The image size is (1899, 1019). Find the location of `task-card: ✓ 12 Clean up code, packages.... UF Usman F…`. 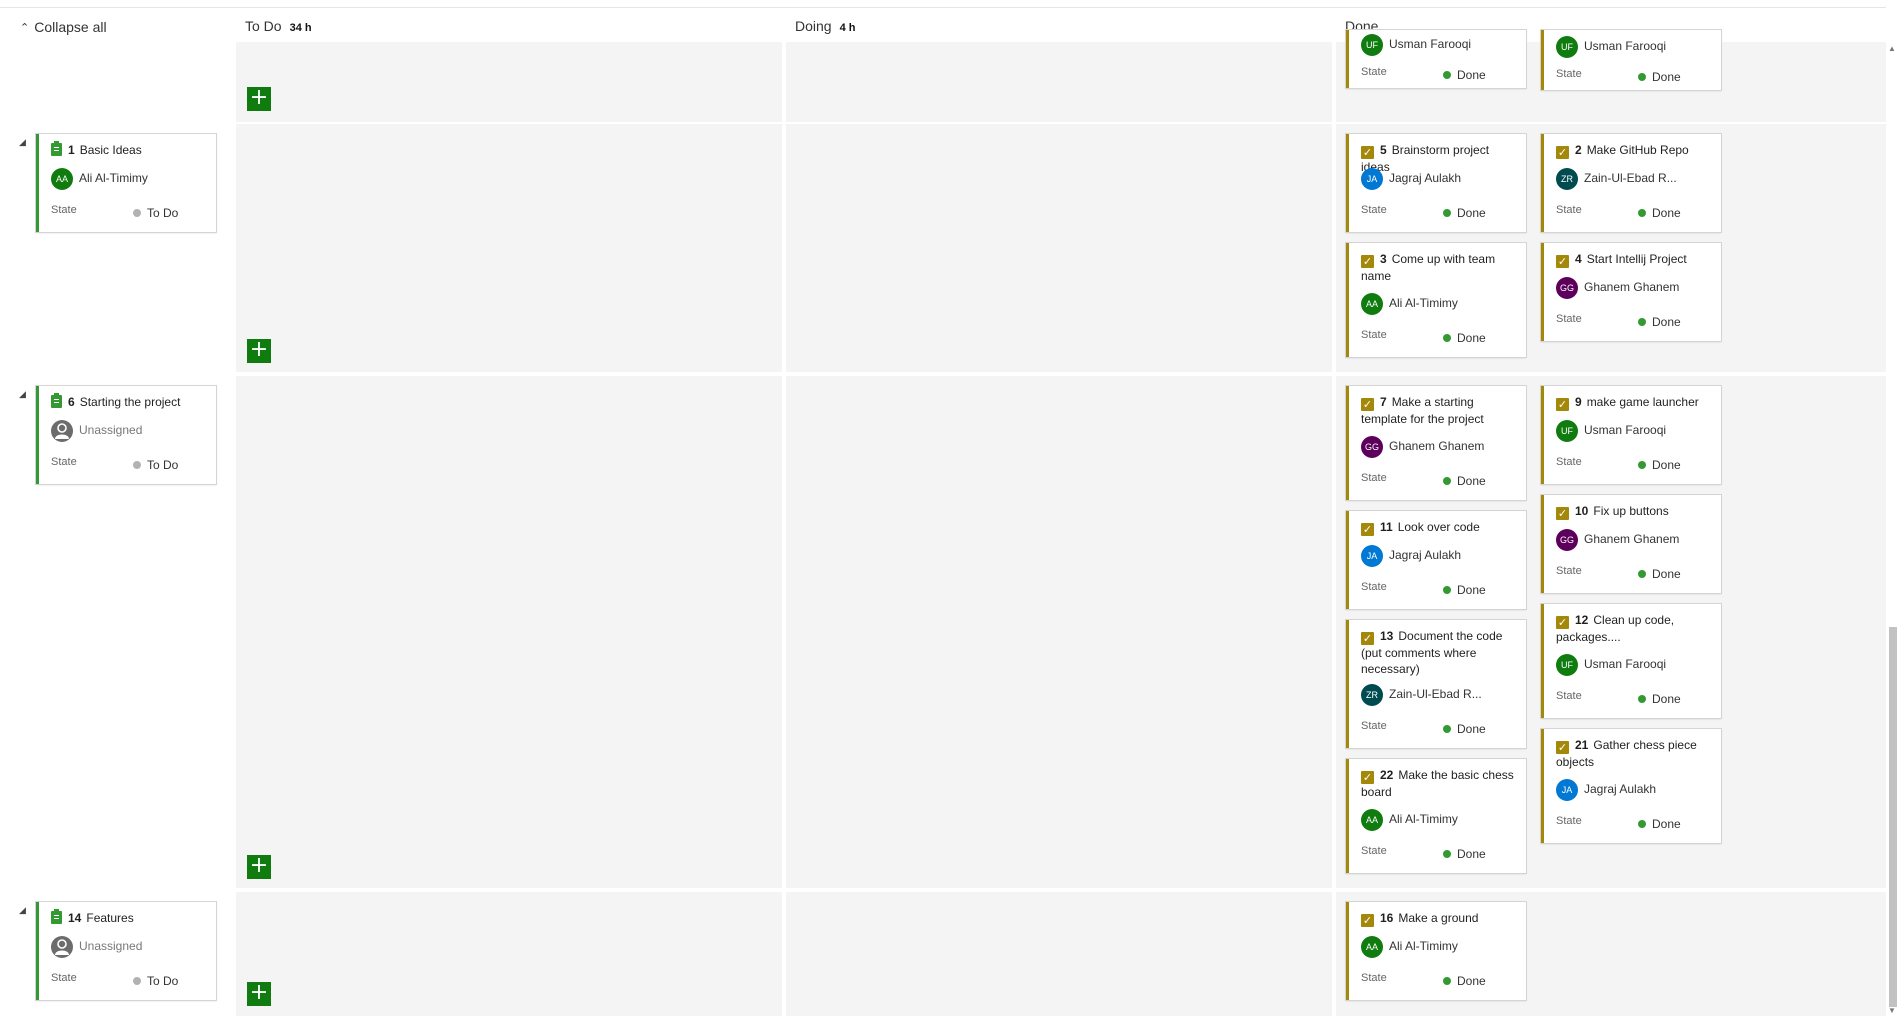

task-card: ✓ 12 Clean up code, packages.... UF Usman F… is located at coordinates (1631, 661).